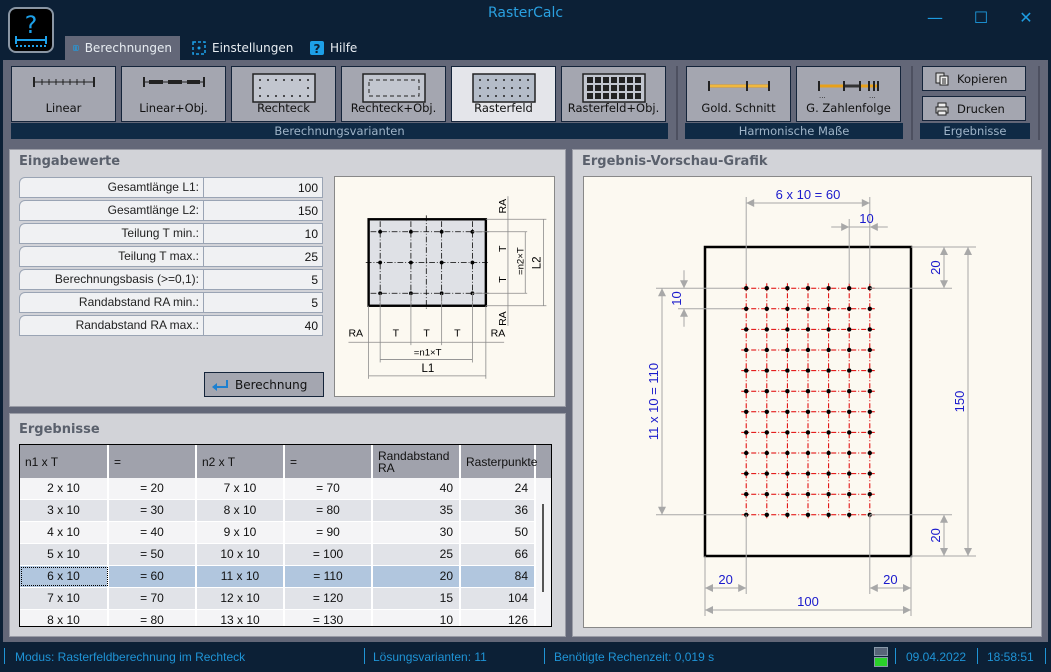 This screenshot has height=672, width=1051. I want to click on variant-rechteck-obj-button: Rechteck+Obj., so click(393, 94).